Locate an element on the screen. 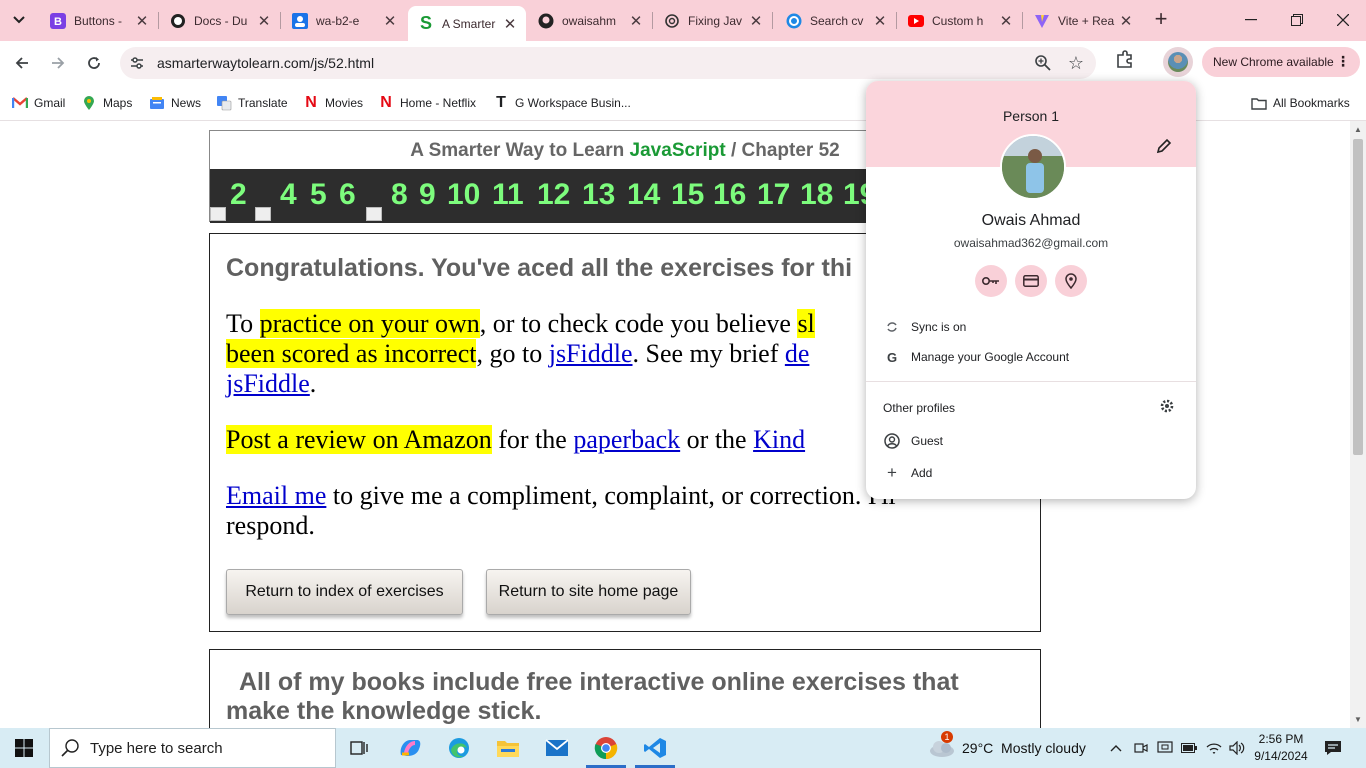 The image size is (1366, 768). minimize-button is located at coordinates (1251, 20).